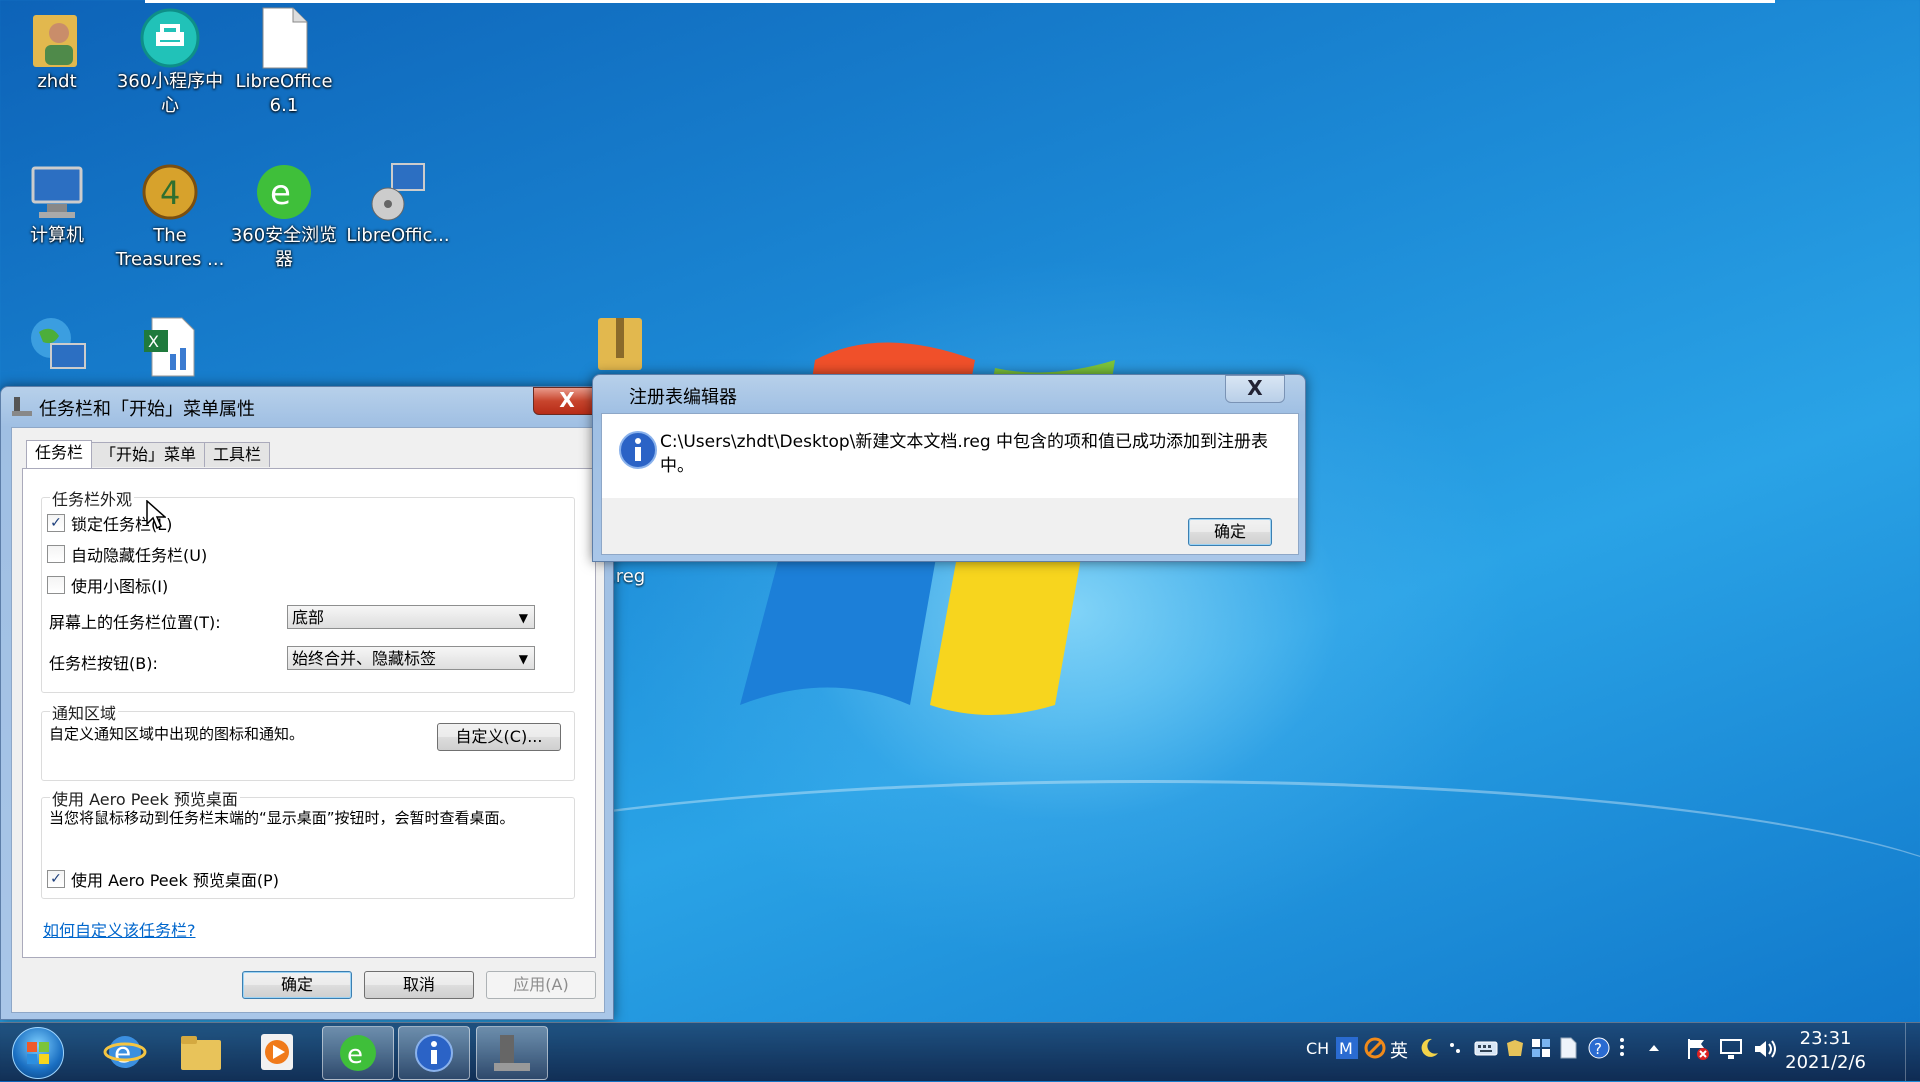 The width and height of the screenshot is (1920, 1082). Describe the element at coordinates (1515, 1050) in the screenshot. I see `skin-icon` at that location.